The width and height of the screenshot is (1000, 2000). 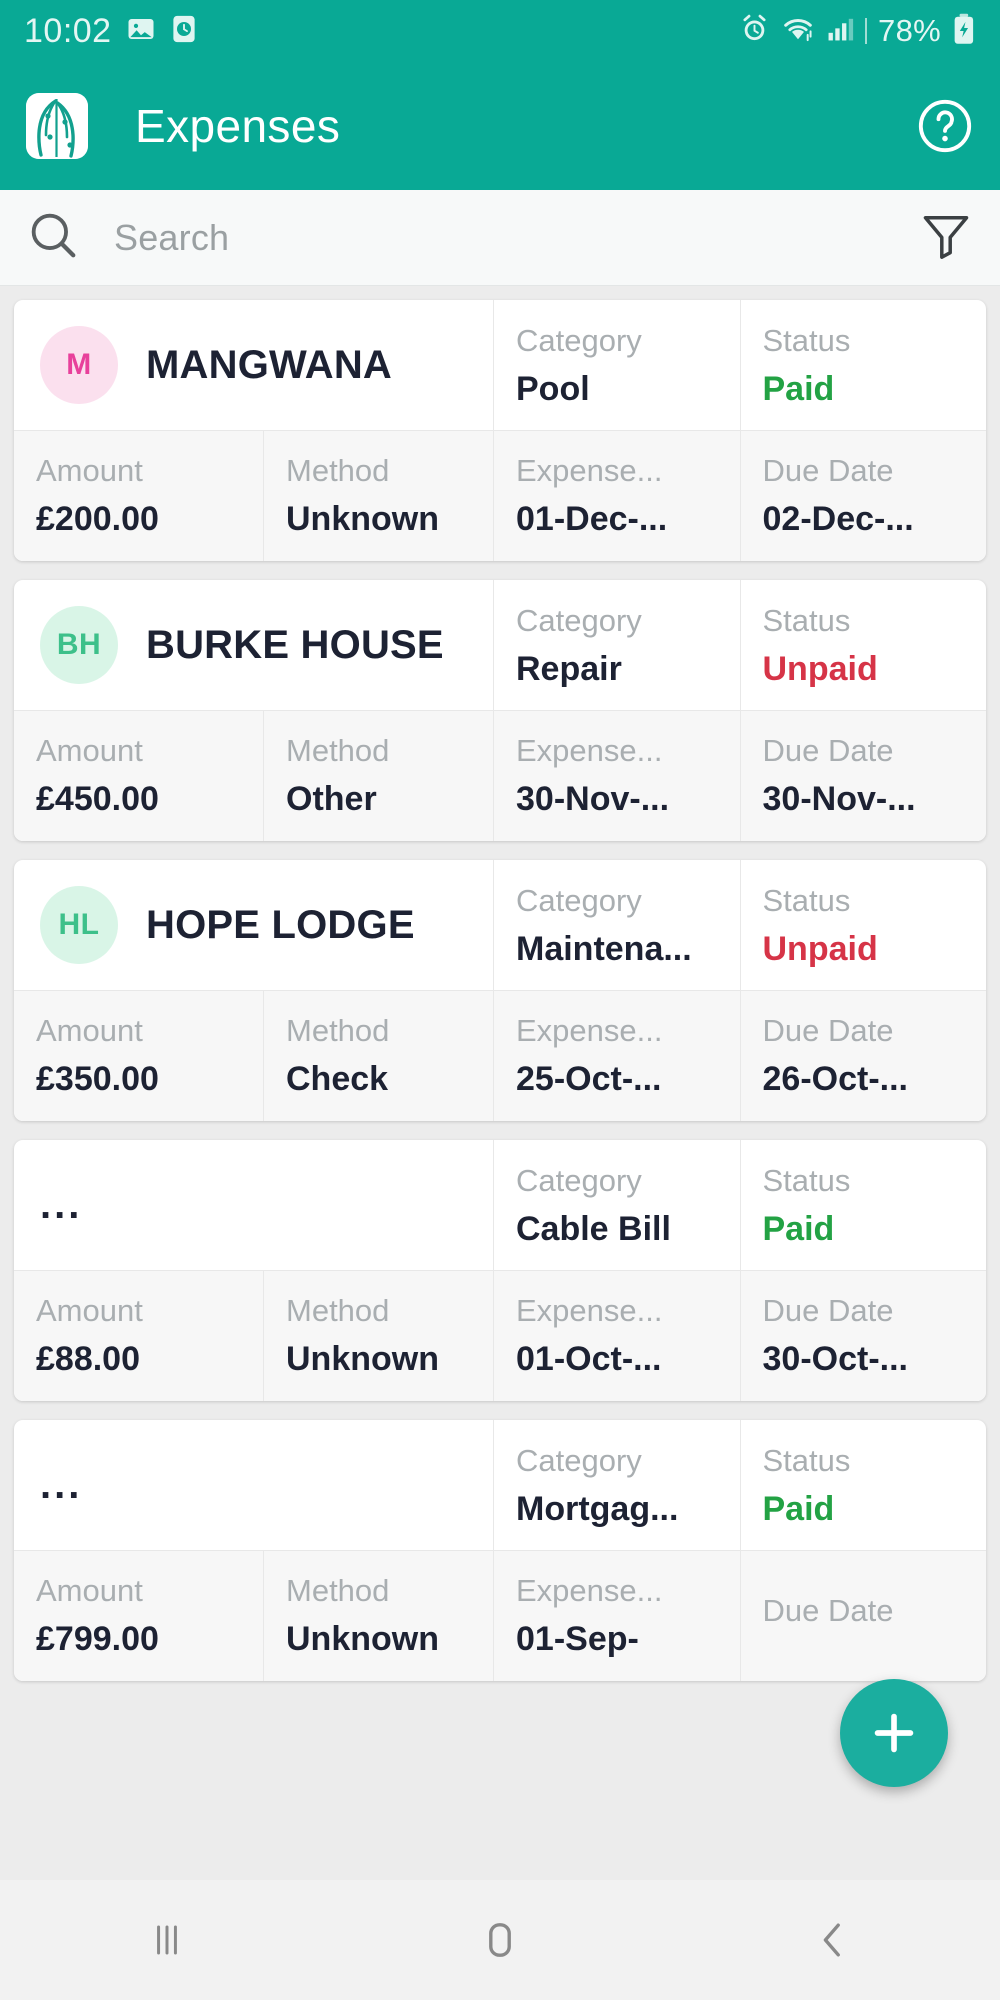 What do you see at coordinates (617, 1616) in the screenshot?
I see `expense-date-cell: Expense... 01-Sep-` at bounding box center [617, 1616].